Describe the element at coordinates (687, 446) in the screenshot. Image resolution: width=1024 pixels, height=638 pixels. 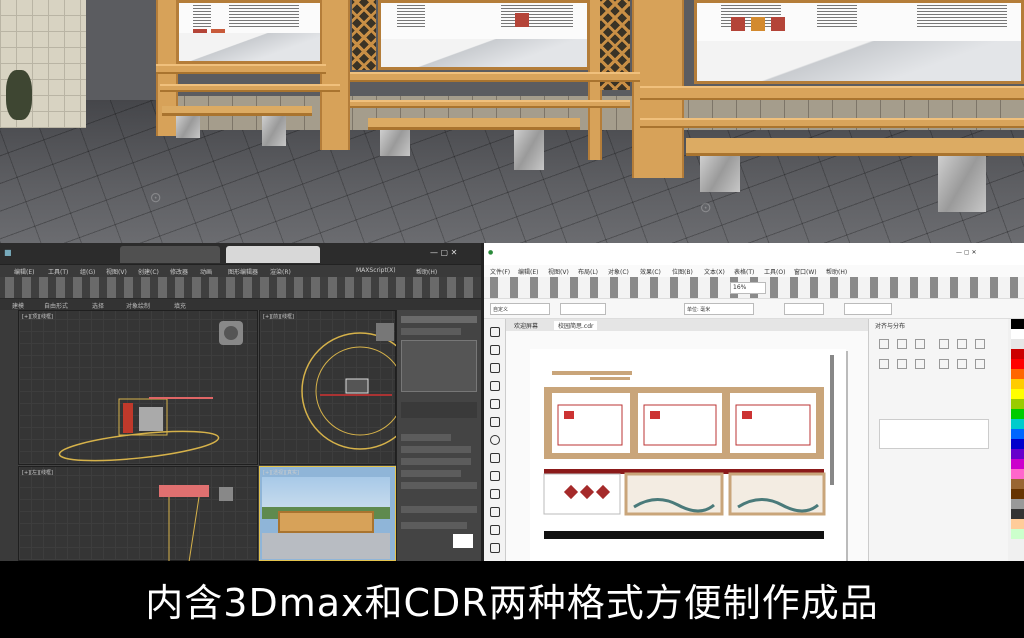
I see `cdr-canvas` at that location.